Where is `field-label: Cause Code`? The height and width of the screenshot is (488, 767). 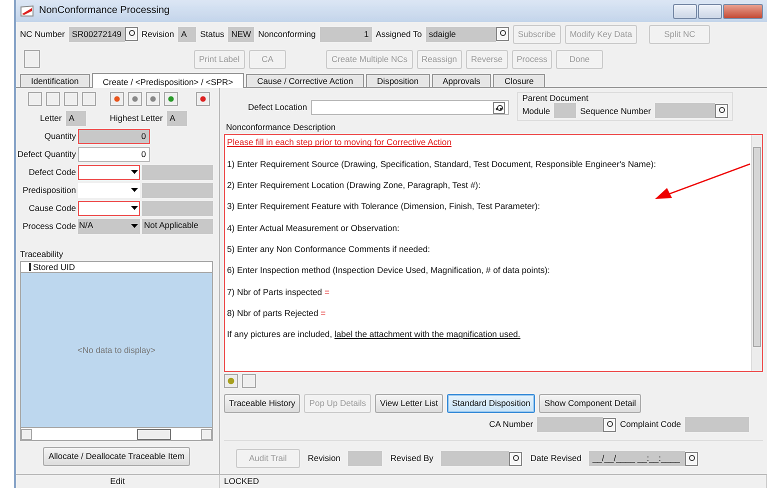 field-label: Cause Code is located at coordinates (52, 208).